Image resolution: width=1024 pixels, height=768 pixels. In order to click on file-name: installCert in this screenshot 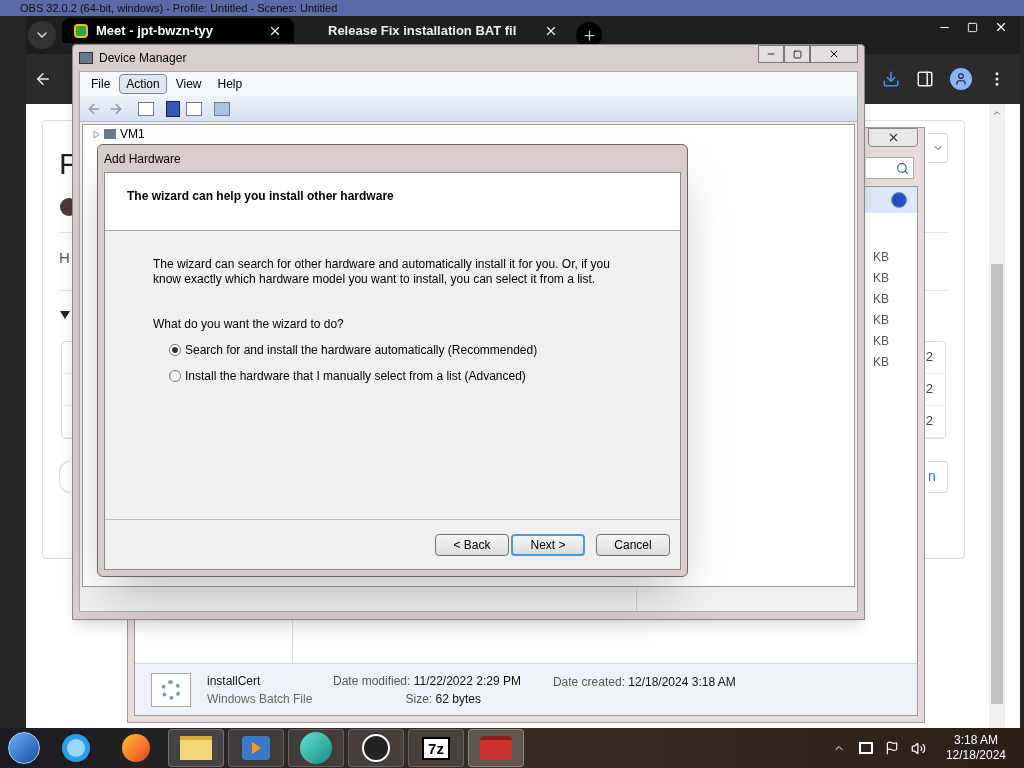, I will do `click(234, 681)`.